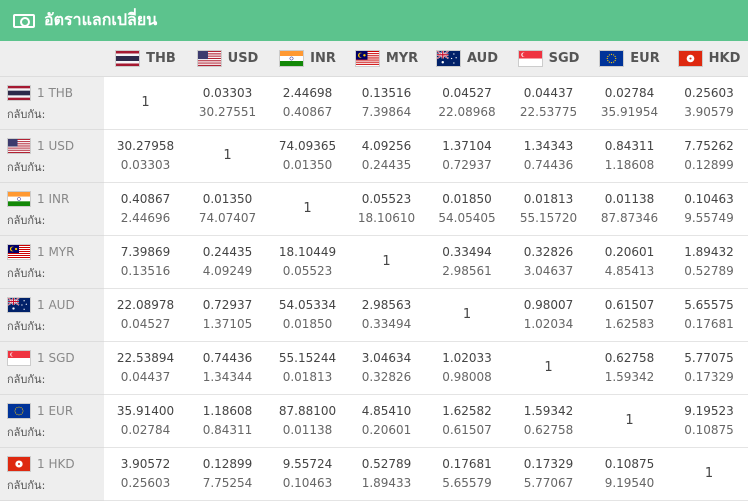  What do you see at coordinates (386, 156) in the screenshot?
I see `rate-cell: 4.09256 0.24435` at bounding box center [386, 156].